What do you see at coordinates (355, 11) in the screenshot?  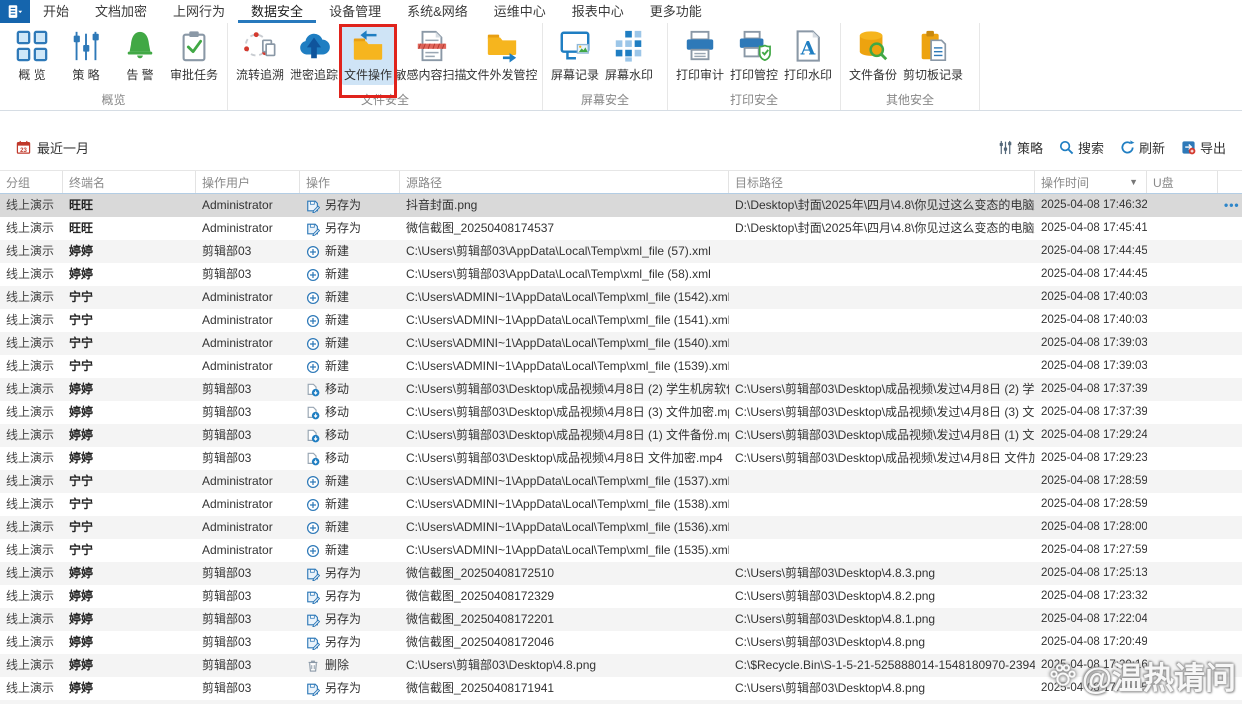 I see `menu-tab: 设备管理` at bounding box center [355, 11].